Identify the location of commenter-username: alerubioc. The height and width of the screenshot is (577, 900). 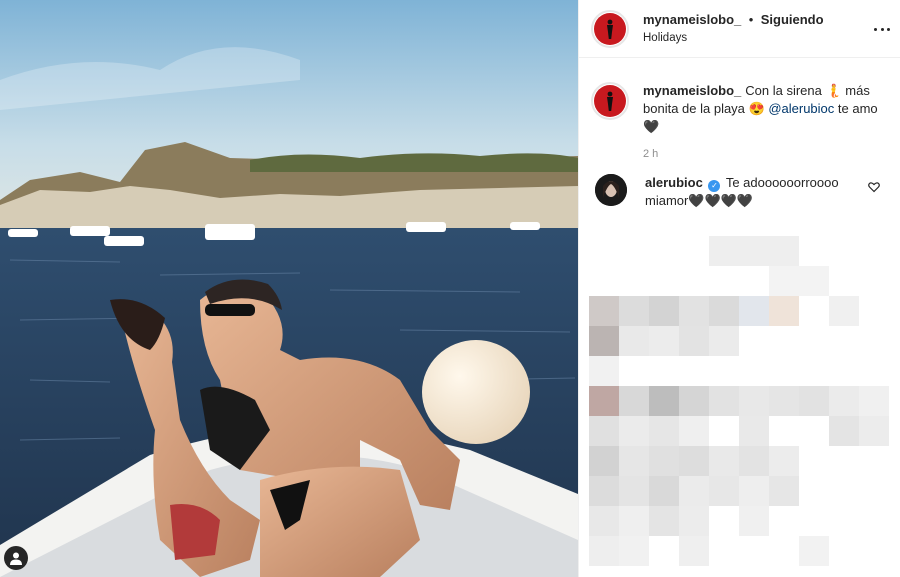
(674, 182).